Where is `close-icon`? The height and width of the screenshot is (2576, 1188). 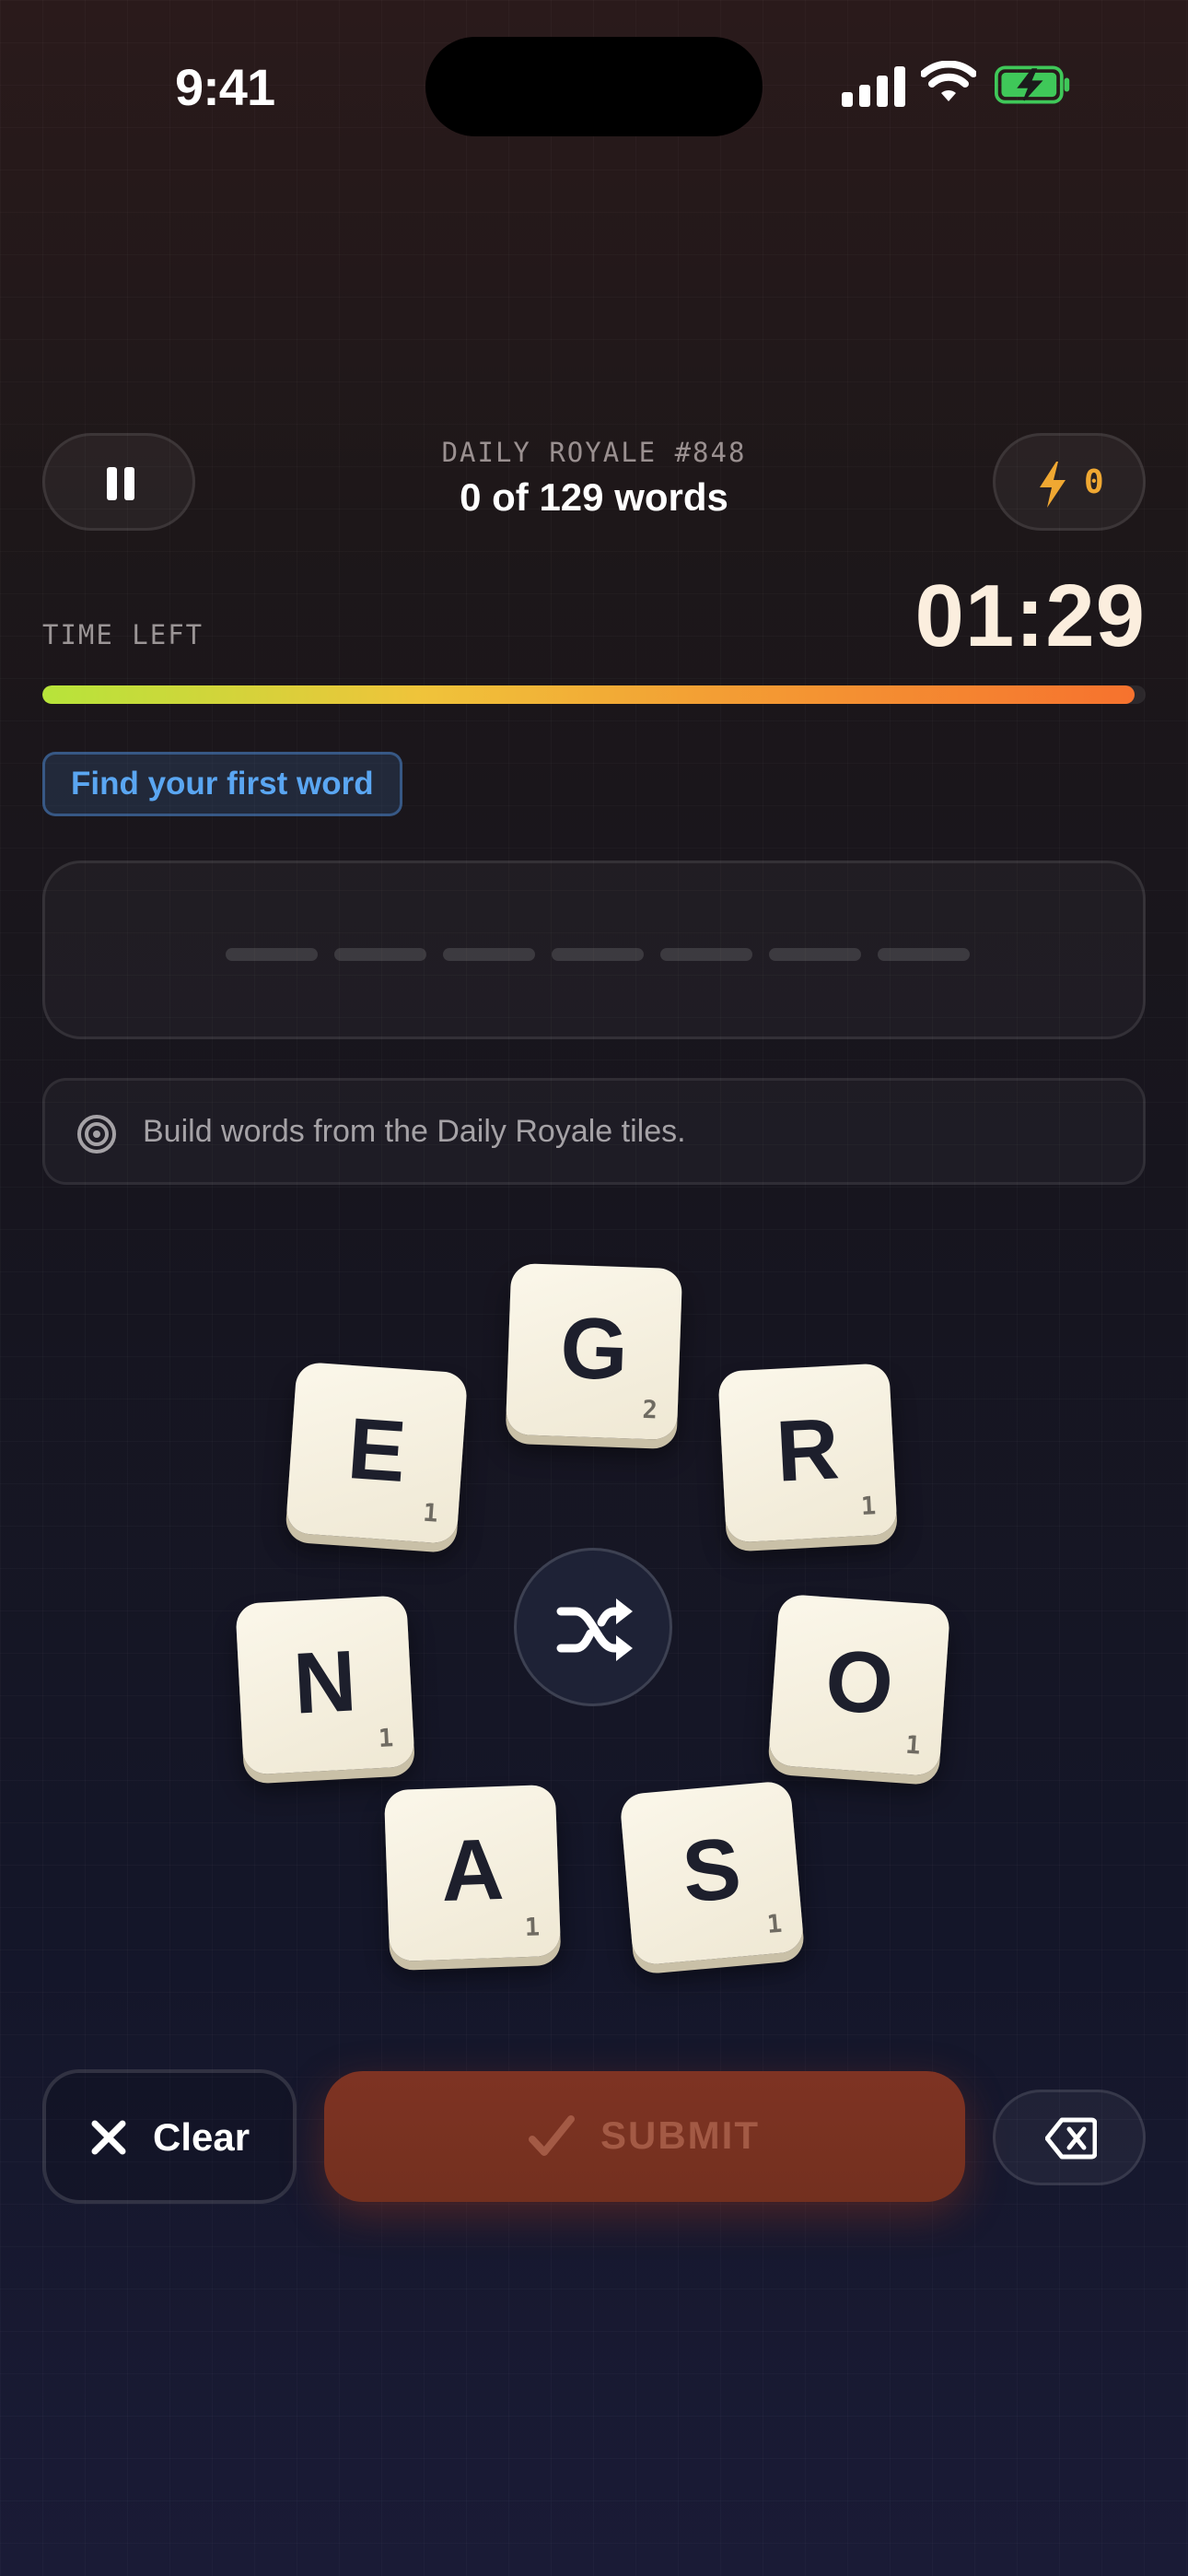
close-icon is located at coordinates (108, 2137).